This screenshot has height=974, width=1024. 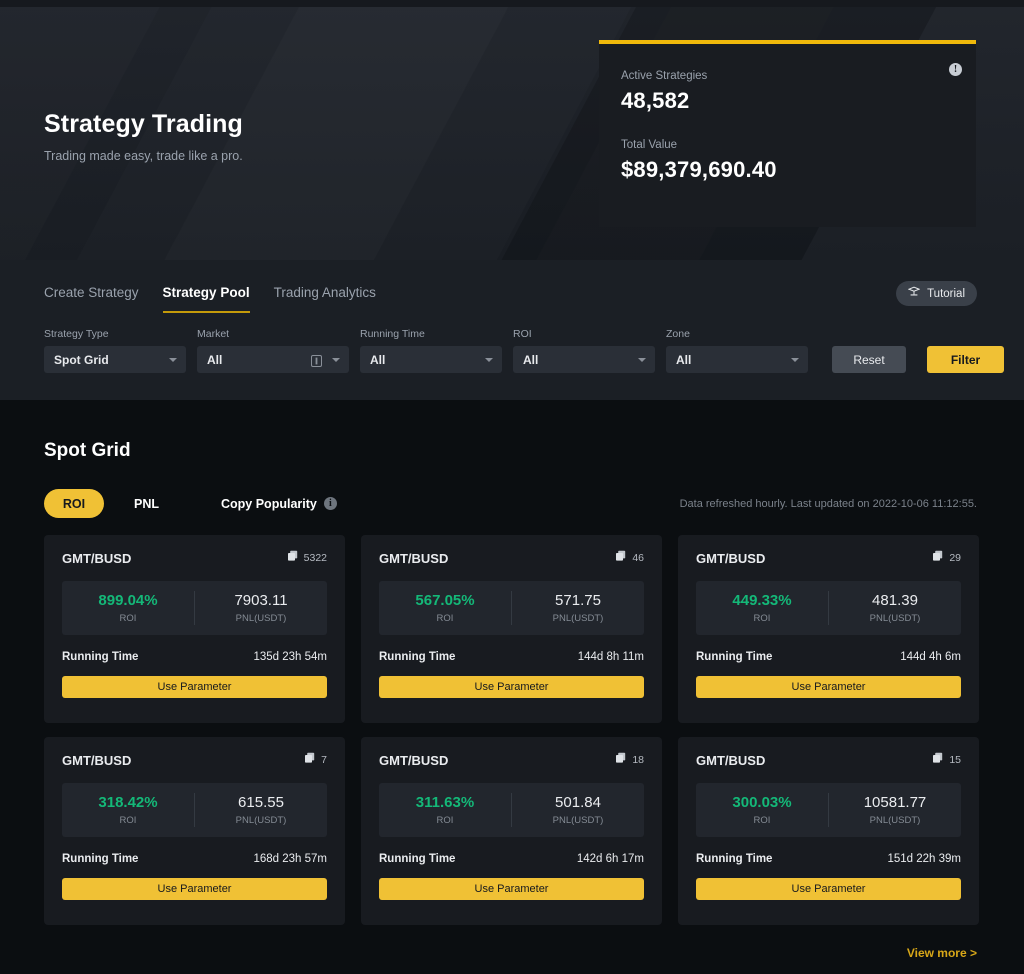 I want to click on strategy-type-select: Spot Grid, so click(x=115, y=359).